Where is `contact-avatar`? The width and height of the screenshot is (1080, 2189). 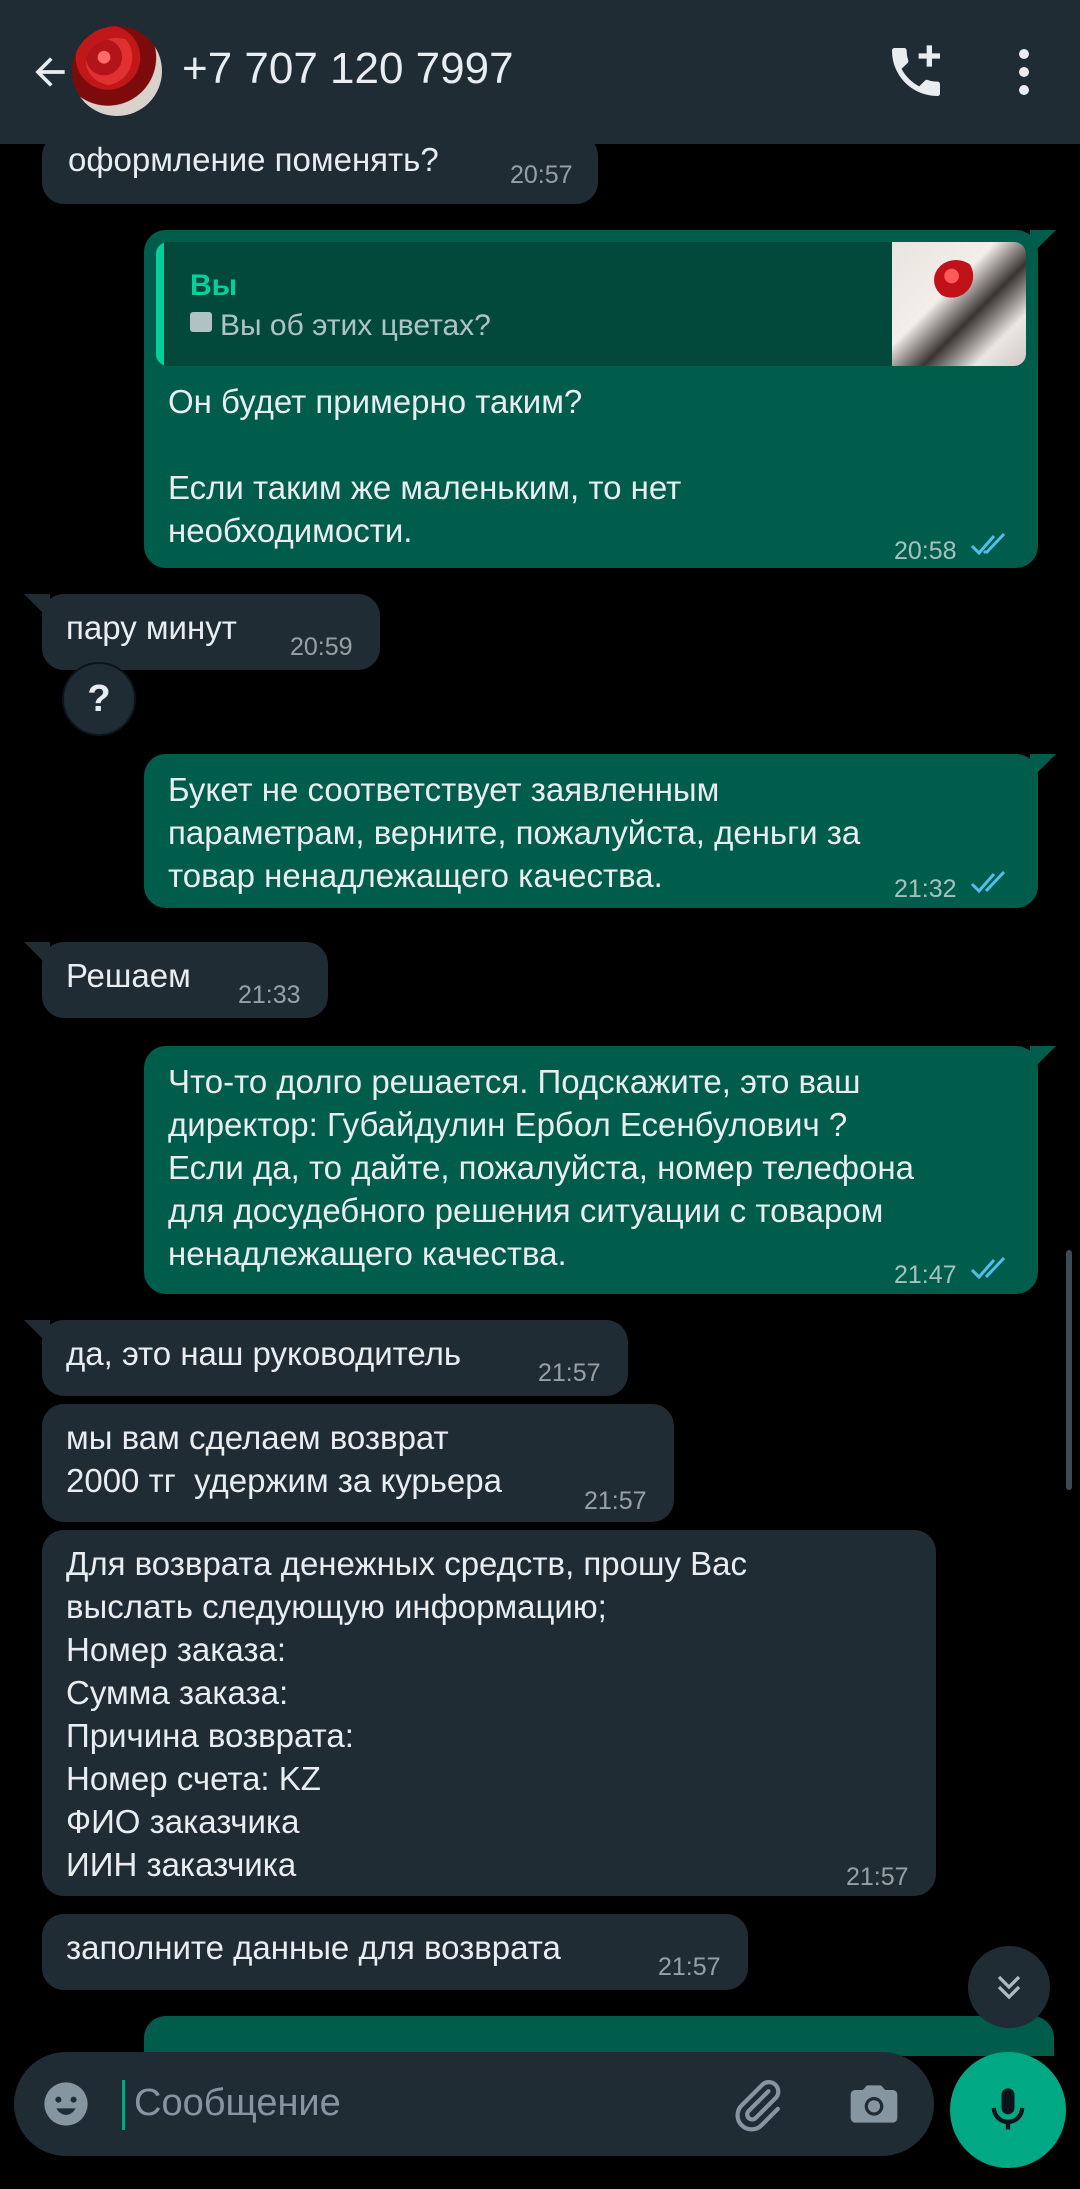
contact-avatar is located at coordinates (117, 71).